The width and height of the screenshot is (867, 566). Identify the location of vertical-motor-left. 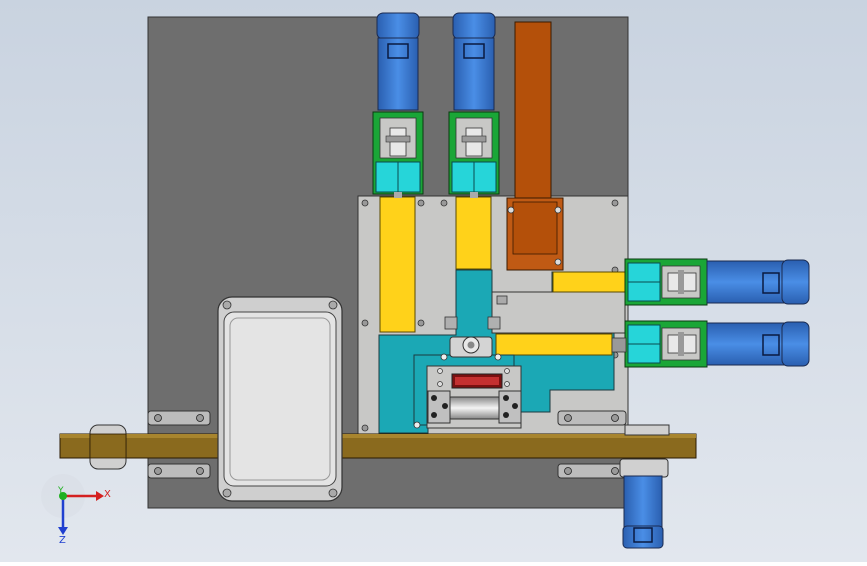
(398, 105).